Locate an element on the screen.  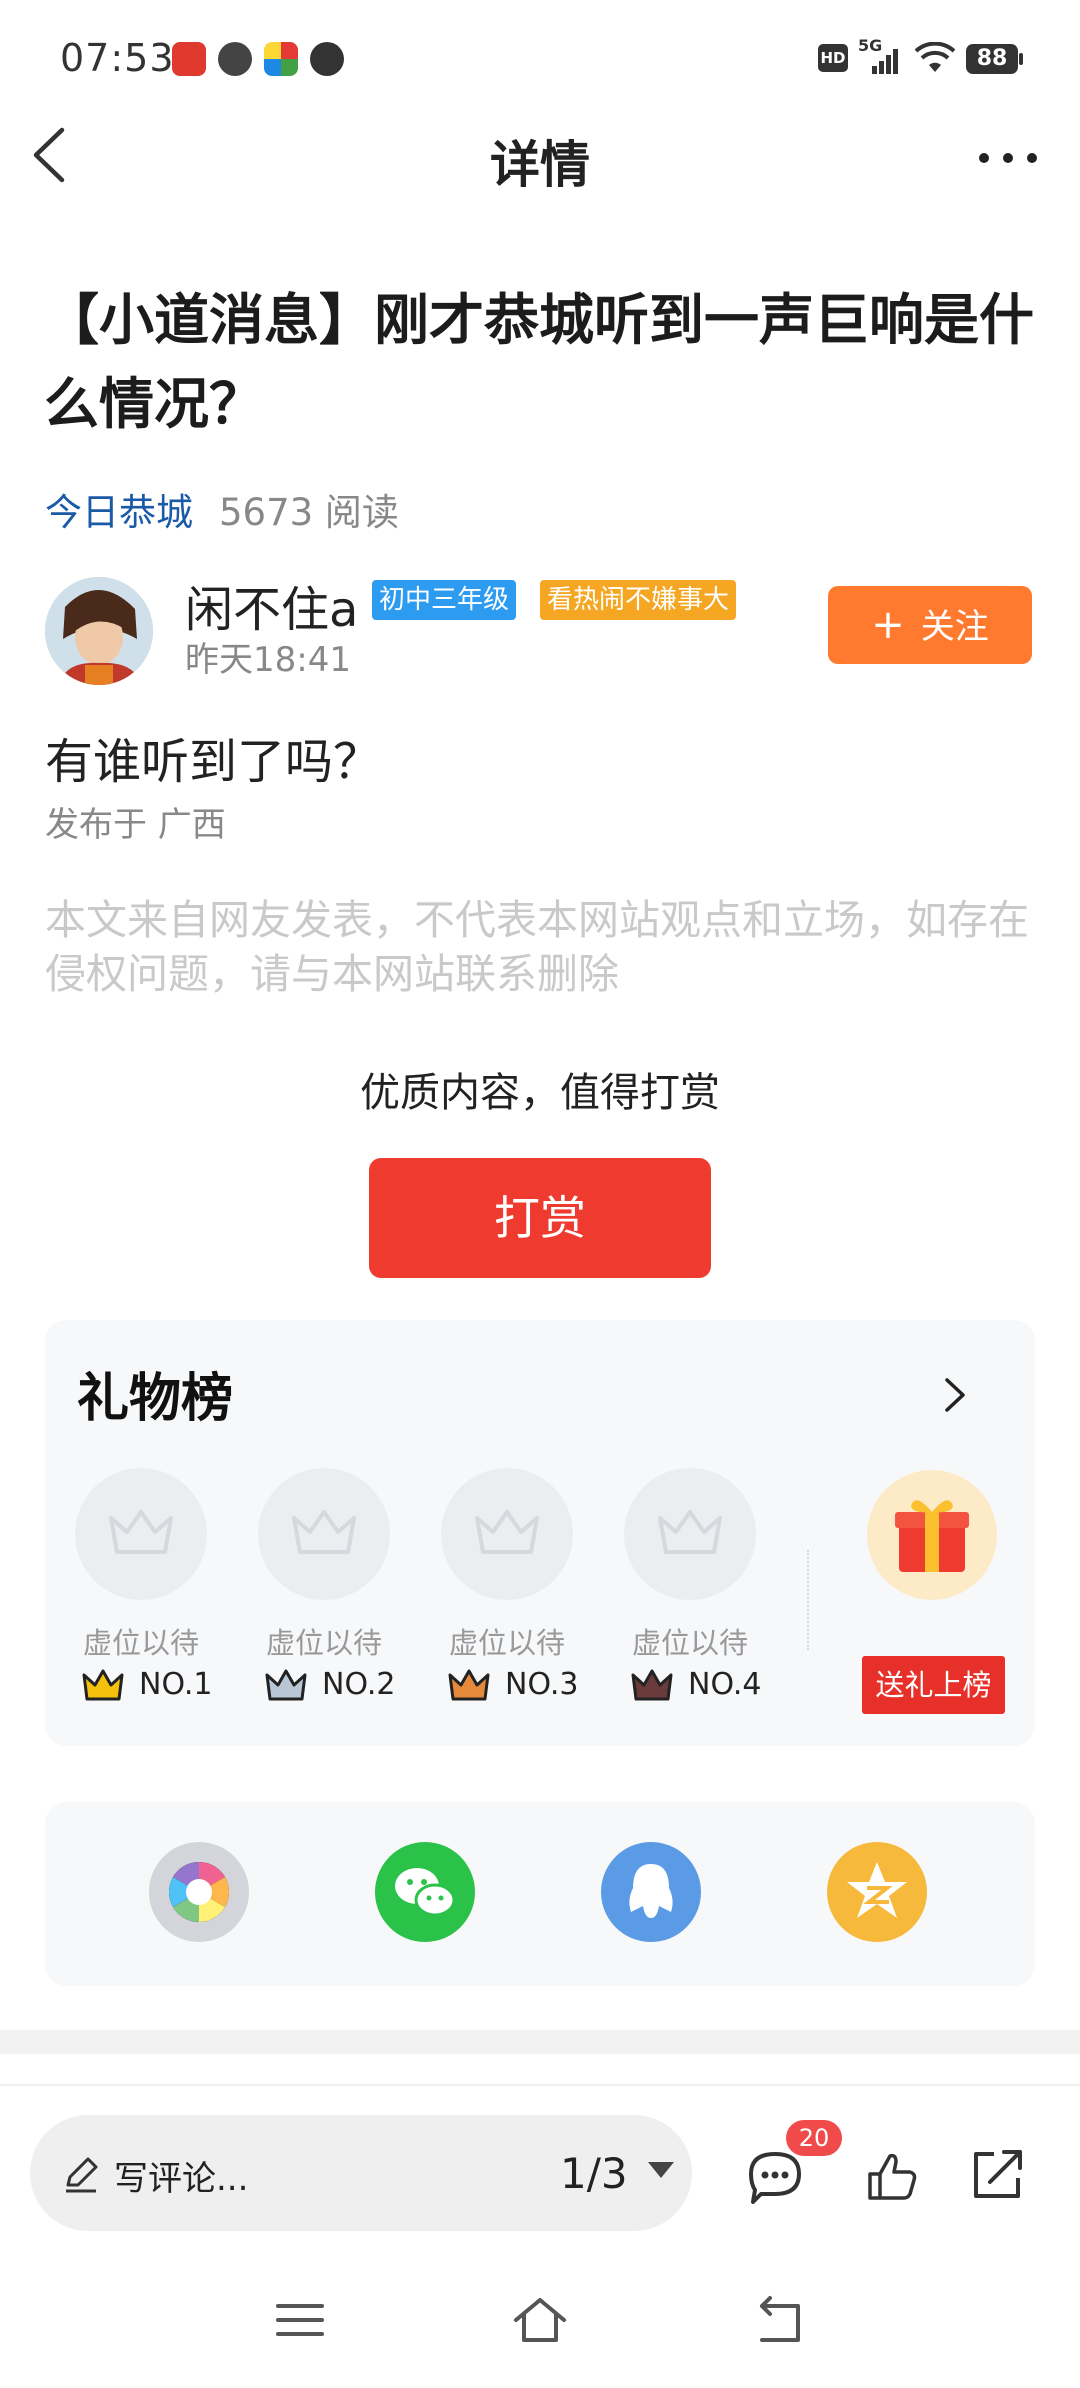
chevron-right-icon is located at coordinates (955, 1395).